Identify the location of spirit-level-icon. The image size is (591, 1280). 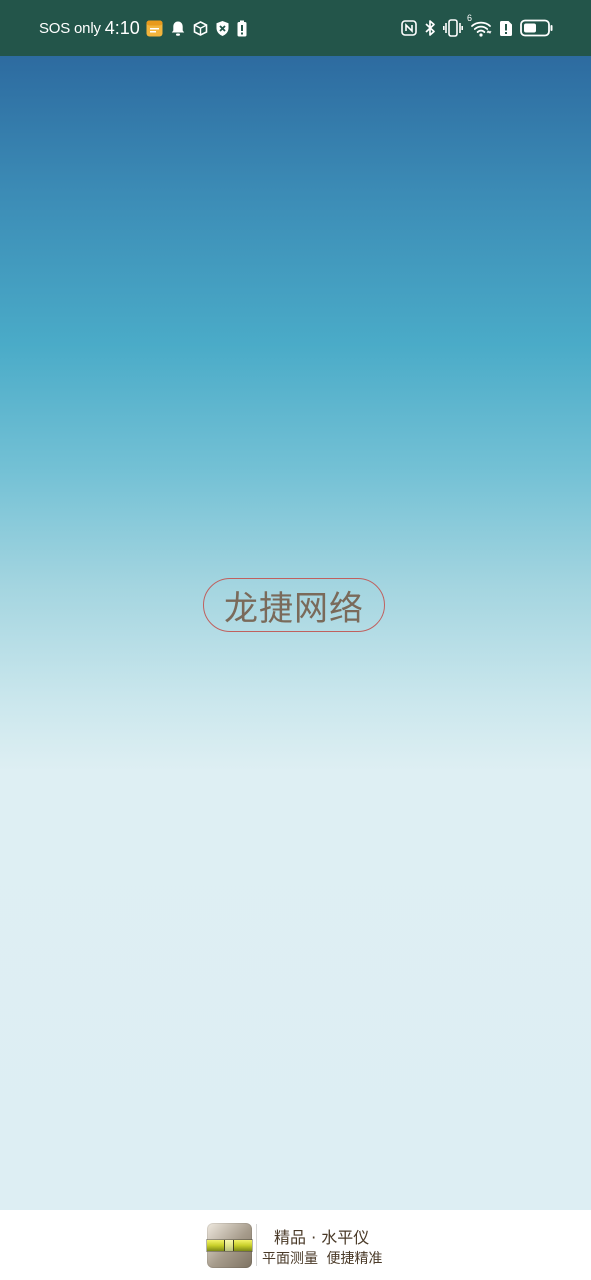
(229, 1245).